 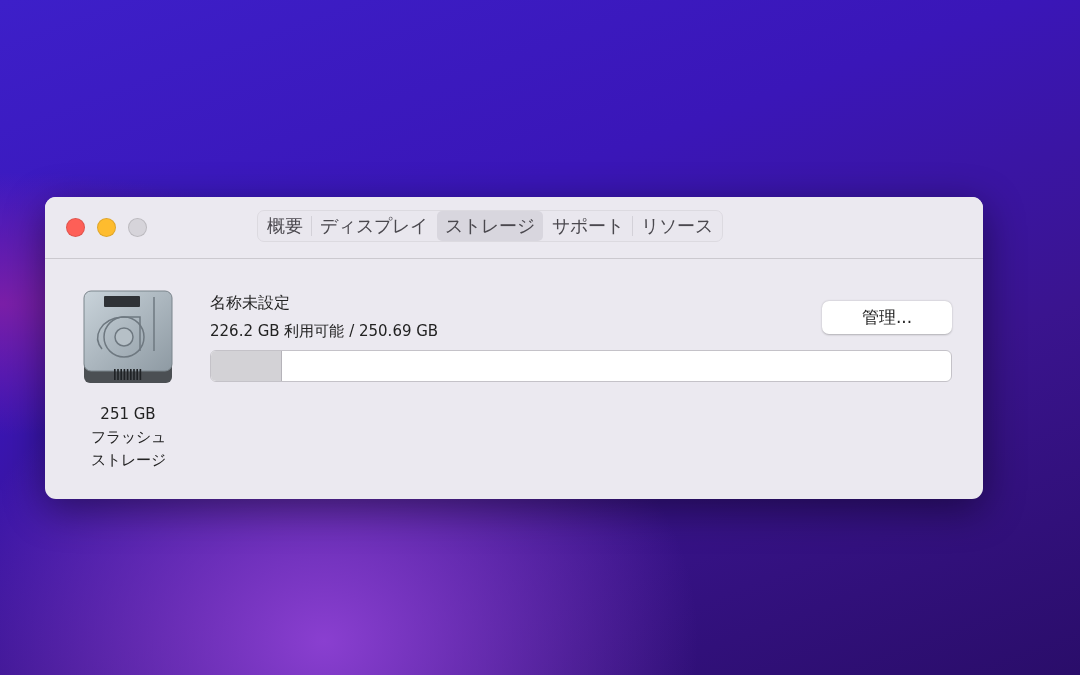 I want to click on tab: ストレージ, so click(x=490, y=226).